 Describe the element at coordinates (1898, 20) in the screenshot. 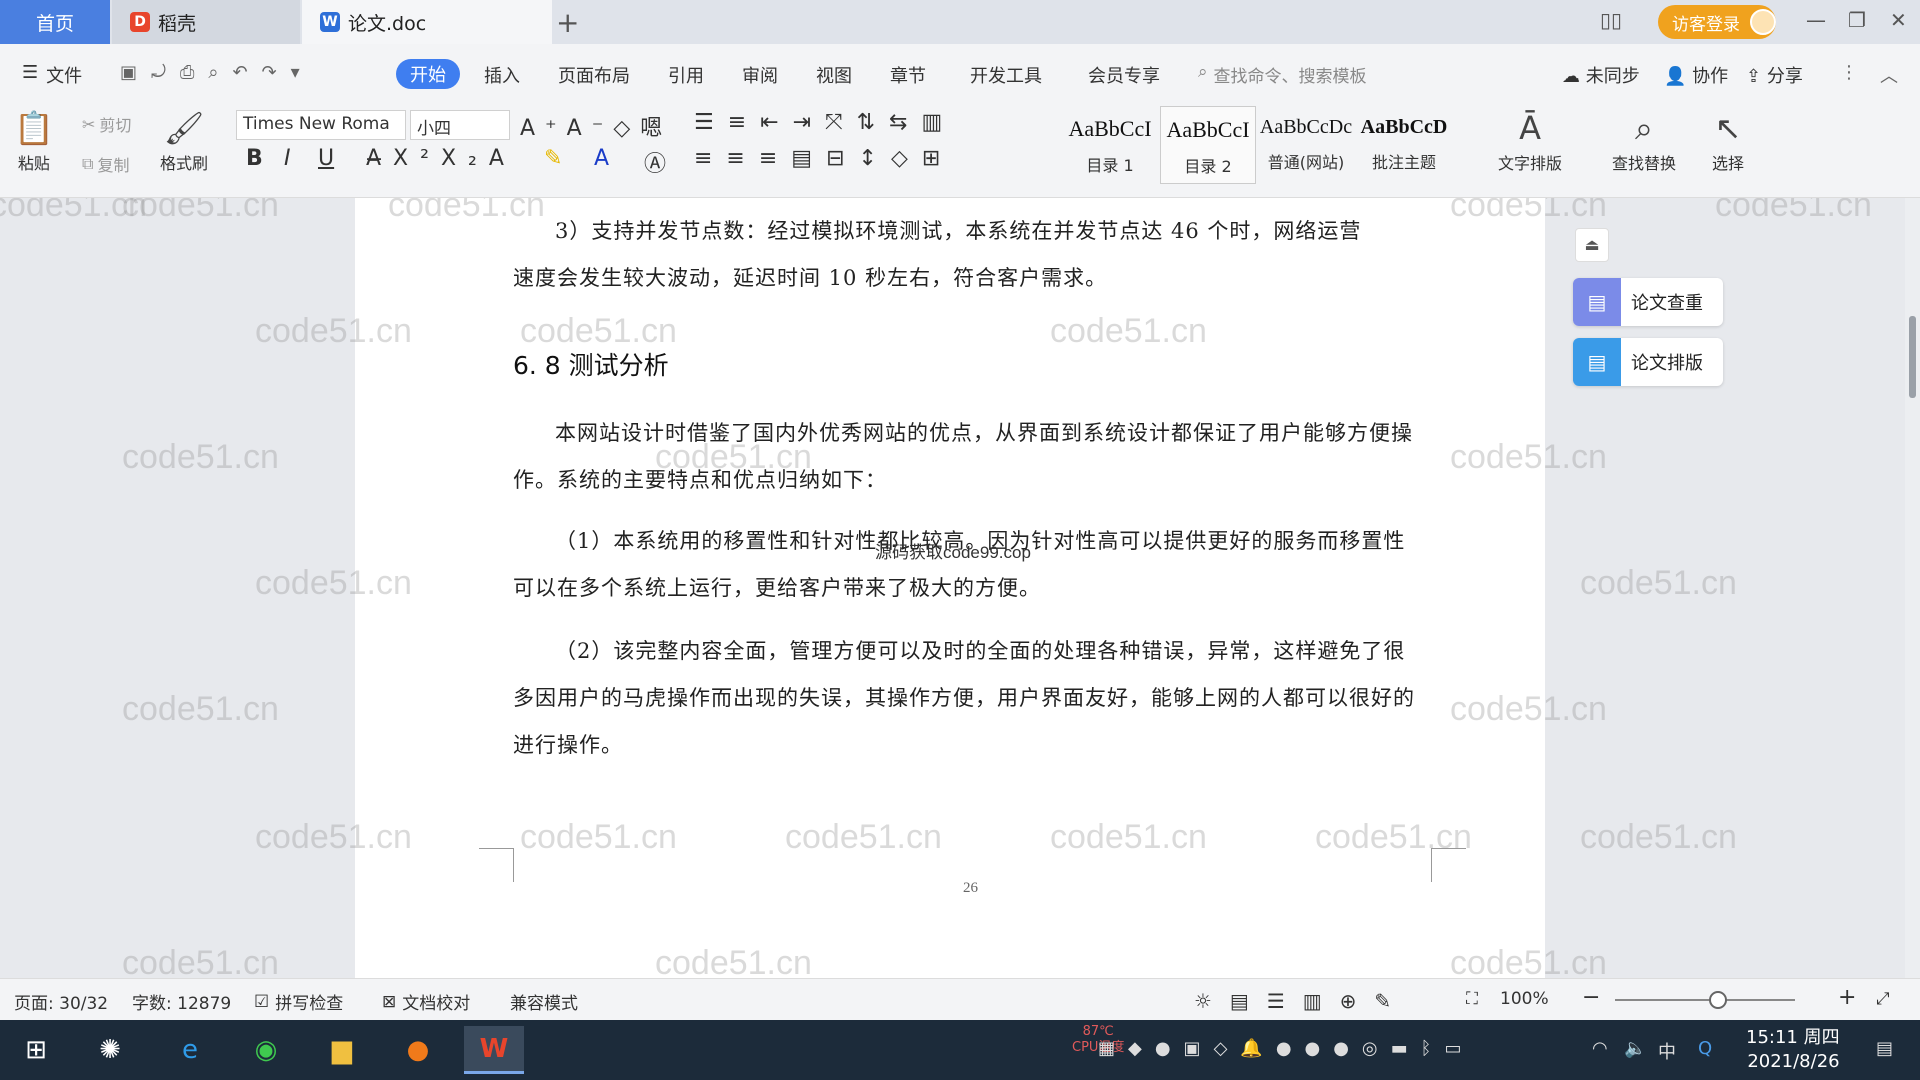

I see `close-icon: ✕` at that location.